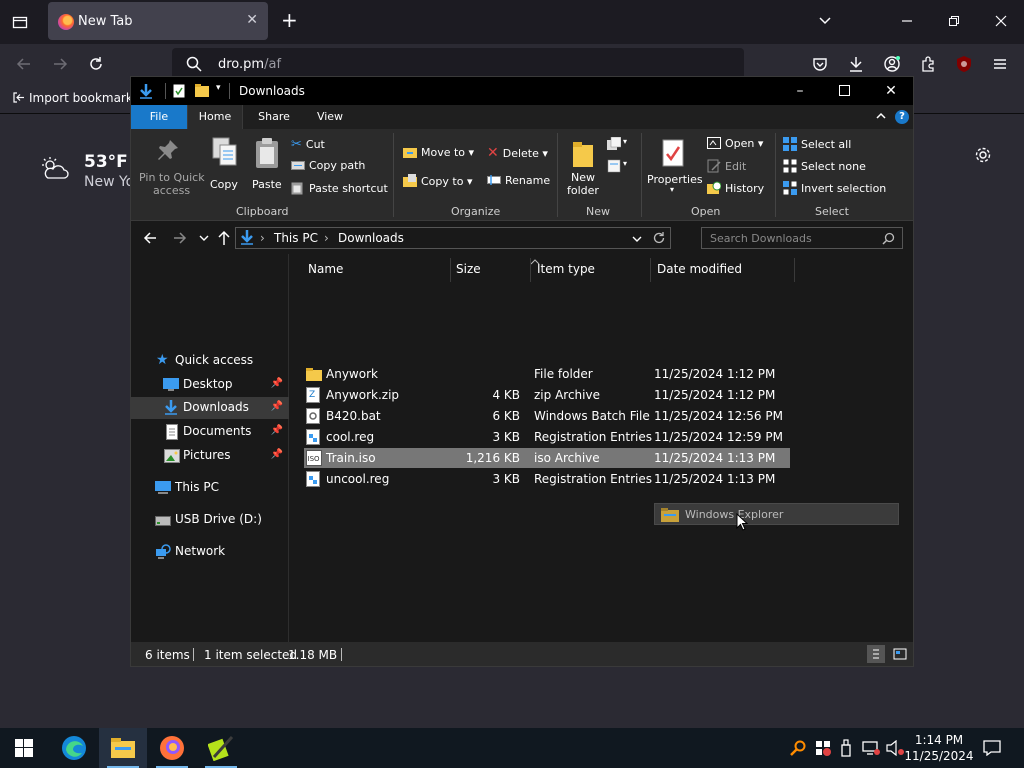 Image resolution: width=1024 pixels, height=768 pixels. I want to click on network-status-icon, so click(871, 749).